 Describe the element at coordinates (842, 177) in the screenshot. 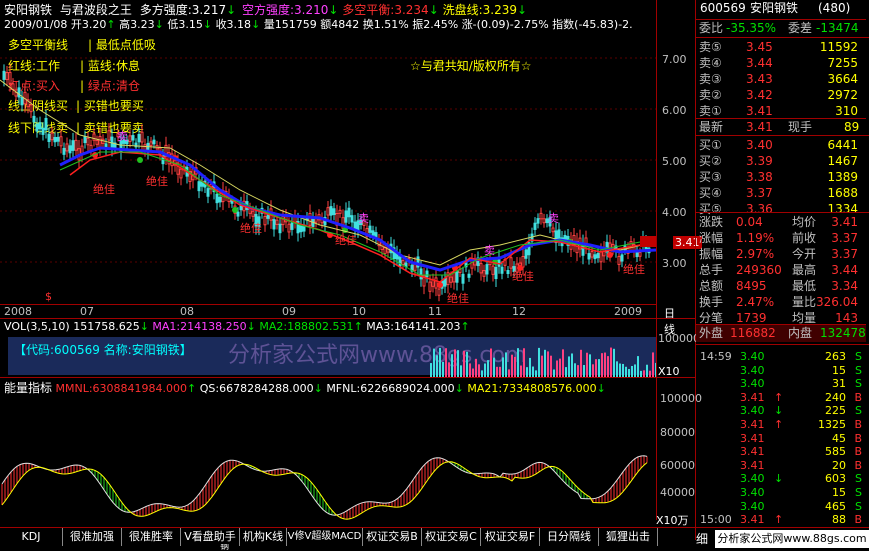

I see `bid-volume: 1389` at that location.